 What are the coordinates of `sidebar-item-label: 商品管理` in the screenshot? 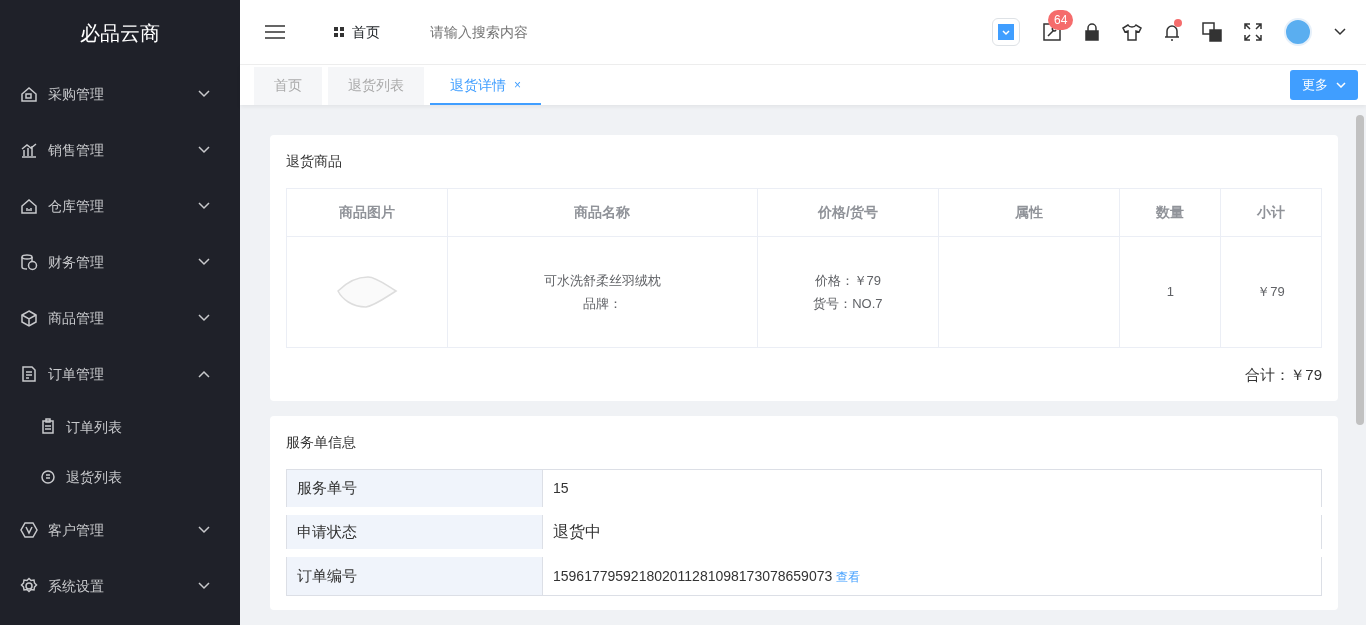 It's located at (118, 318).